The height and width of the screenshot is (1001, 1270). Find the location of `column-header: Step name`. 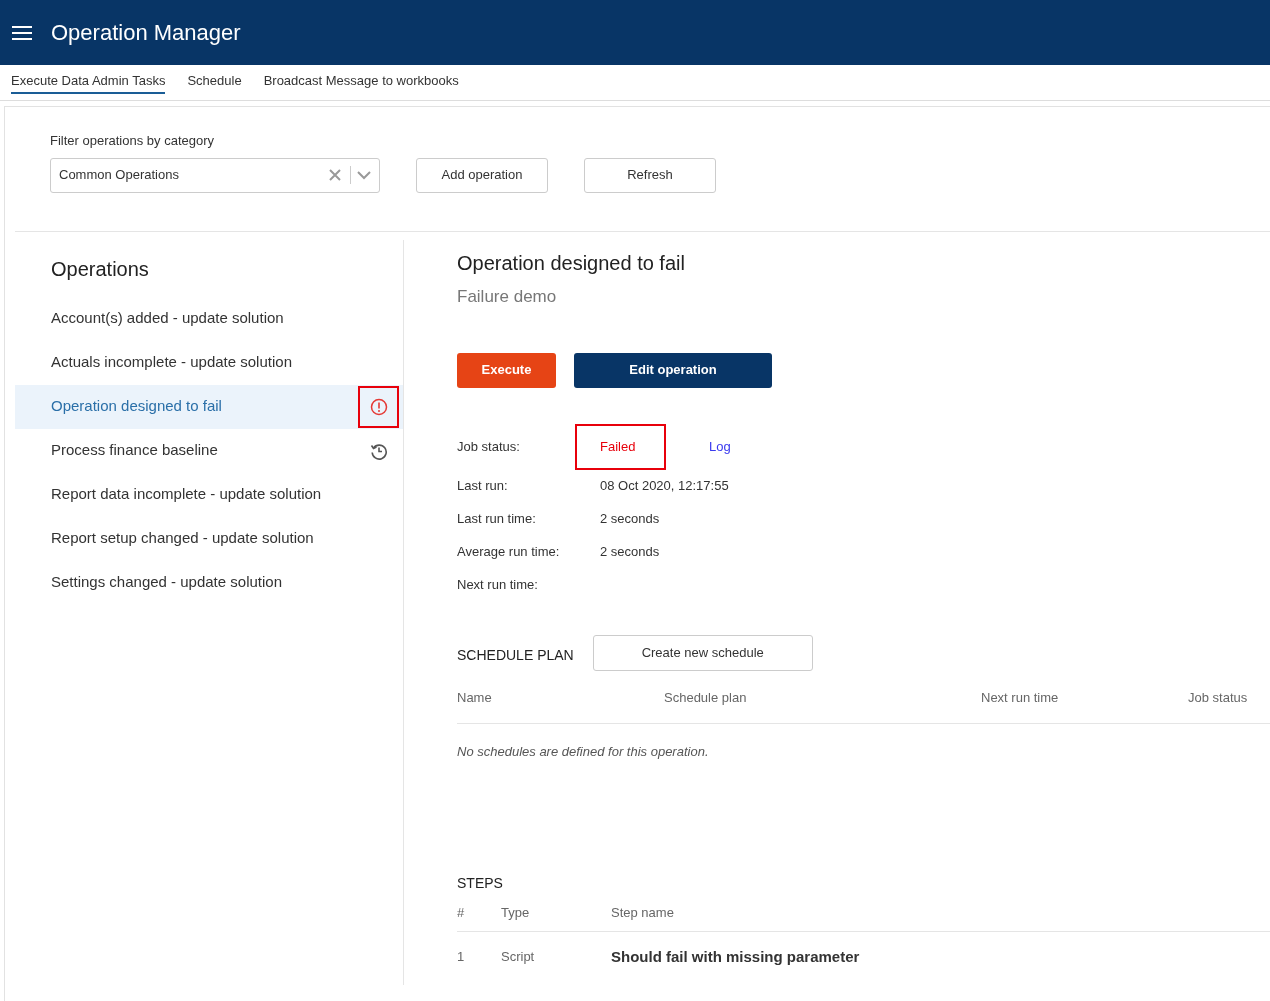

column-header: Step name is located at coordinates (643, 912).